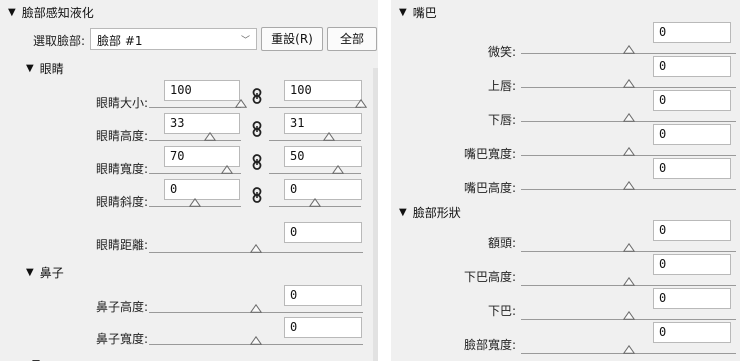 The height and width of the screenshot is (361, 740). I want to click on mouth-param-label: 下唇:, so click(501, 120).